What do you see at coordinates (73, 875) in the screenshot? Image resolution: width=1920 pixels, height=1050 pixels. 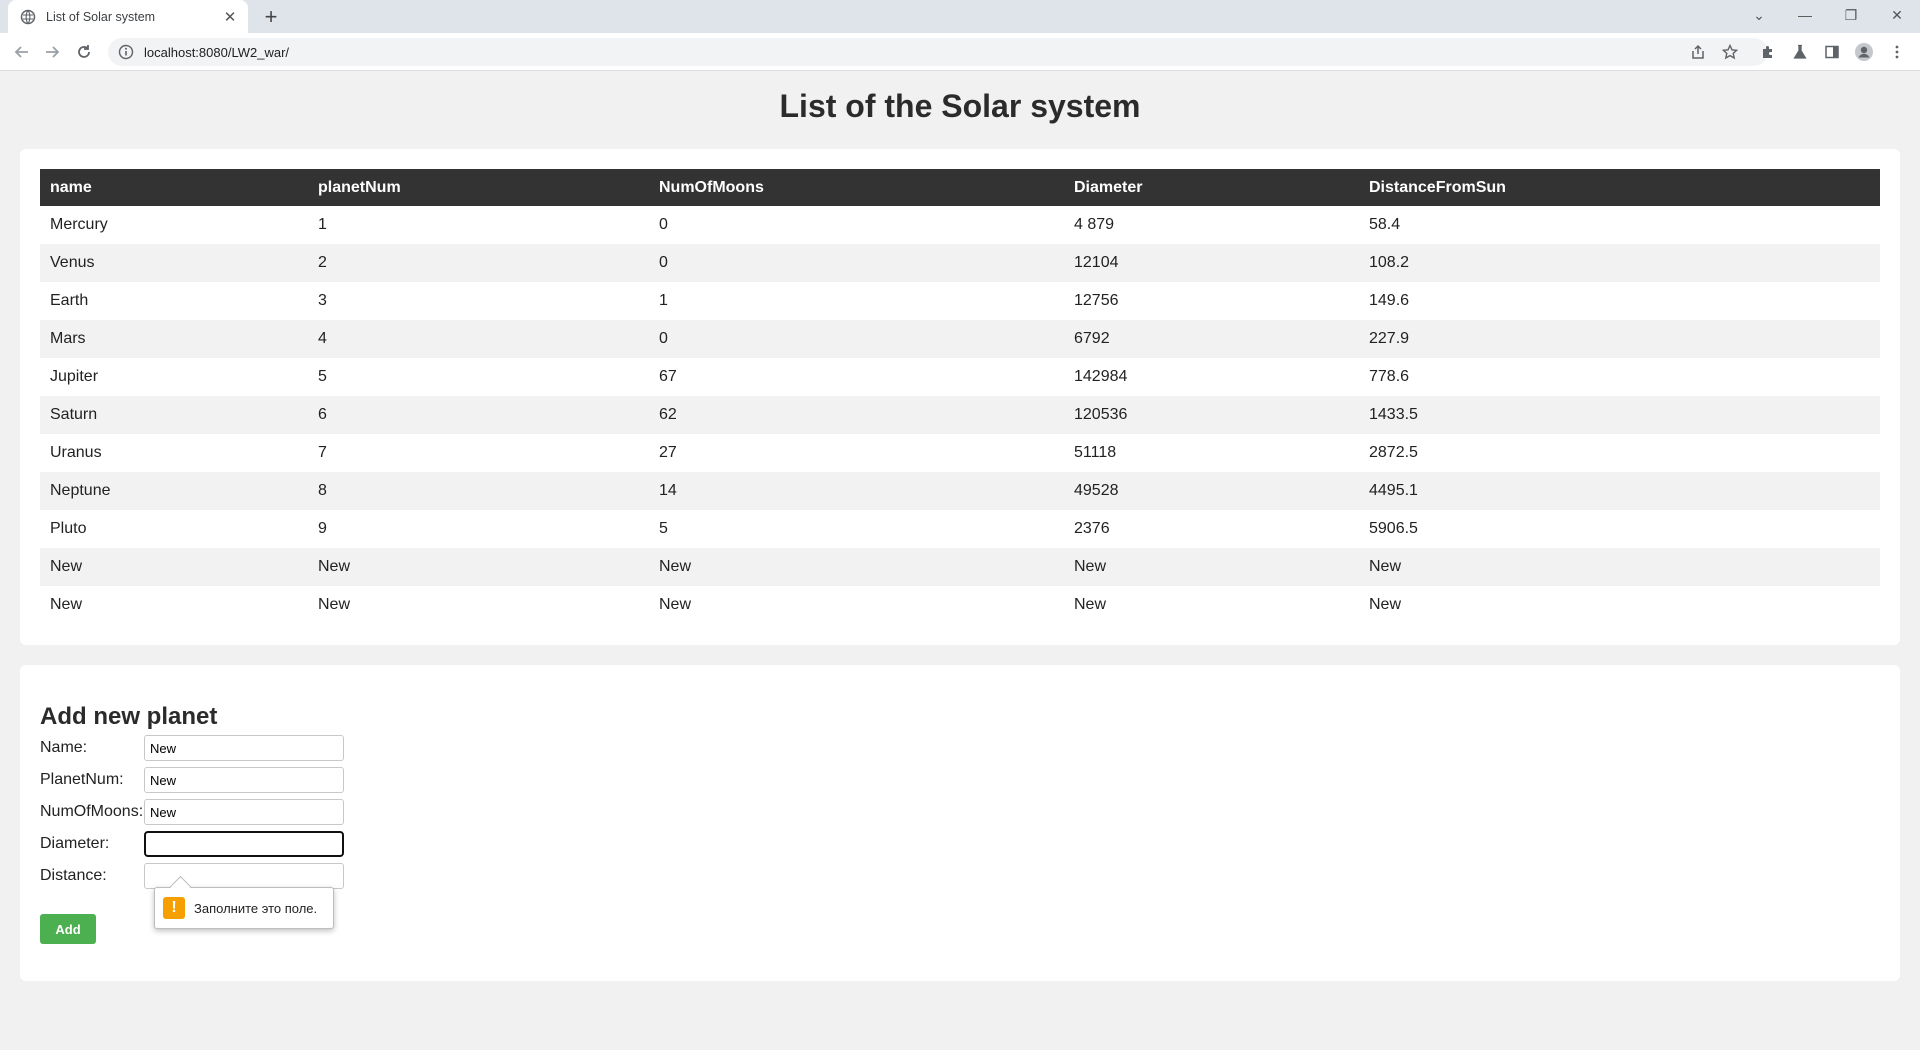 I see `distance-label: Distance:` at bounding box center [73, 875].